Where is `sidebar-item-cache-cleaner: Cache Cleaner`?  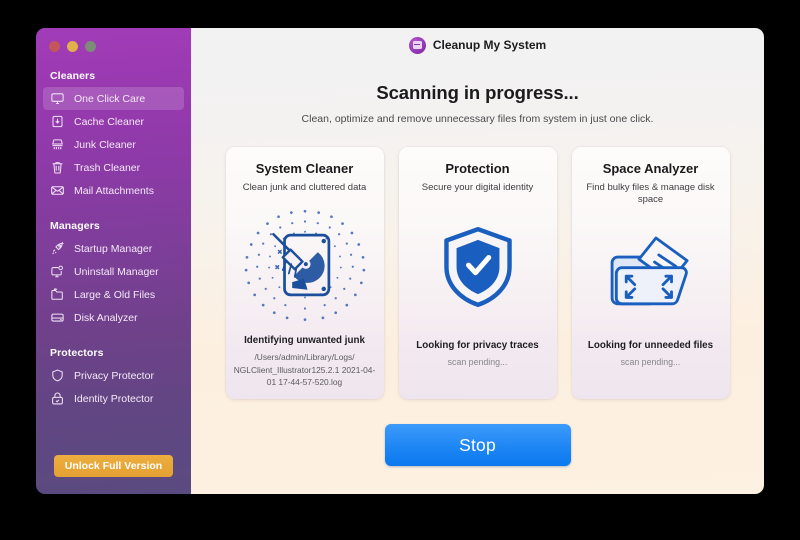
sidebar-item-cache-cleaner: Cache Cleaner is located at coordinates (113, 121).